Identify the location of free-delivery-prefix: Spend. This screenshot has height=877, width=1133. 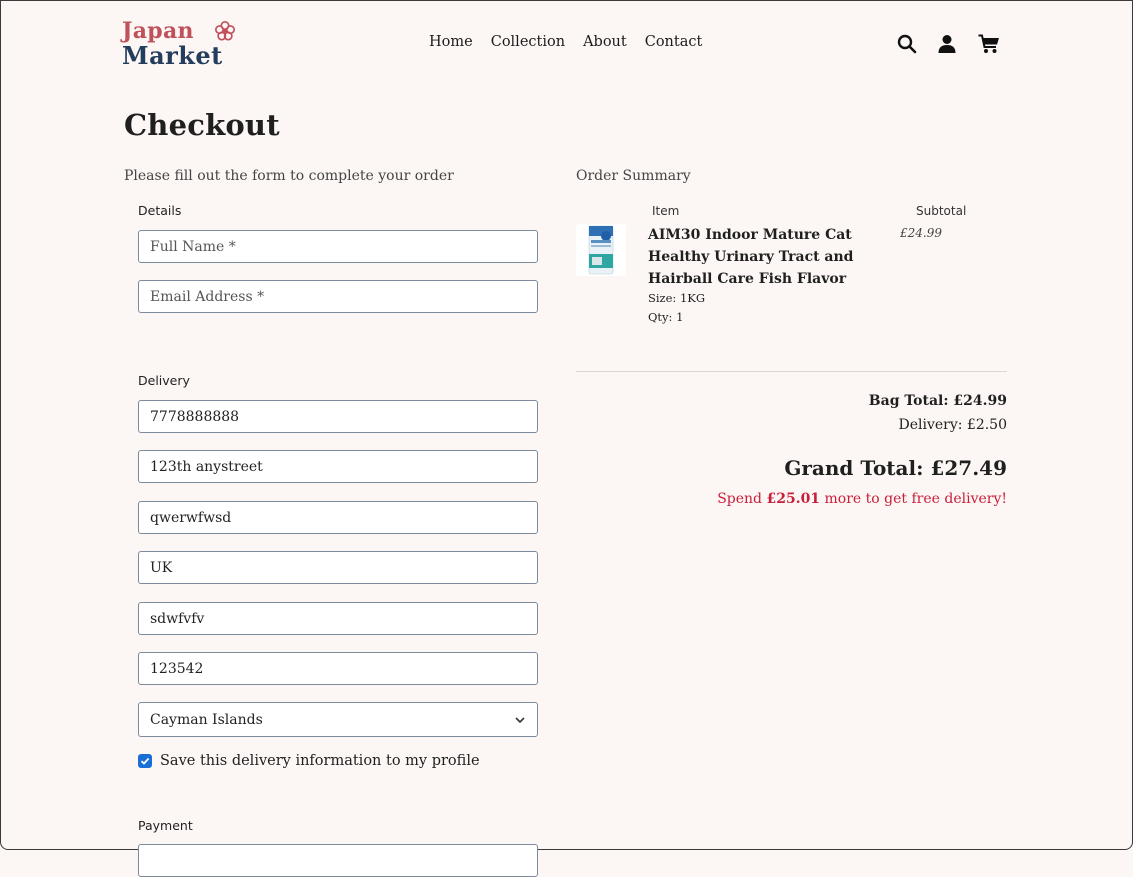
(742, 499).